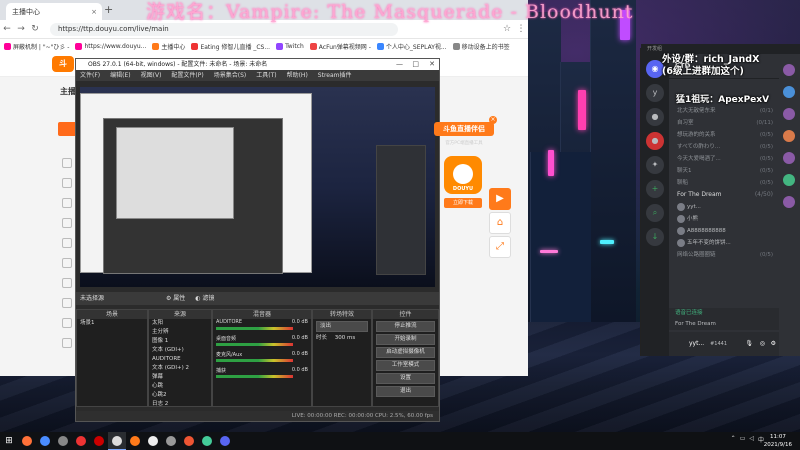 The image size is (800, 450). What do you see at coordinates (168, 298) in the screenshot?
I see `gear-icon: ⚙` at bounding box center [168, 298].